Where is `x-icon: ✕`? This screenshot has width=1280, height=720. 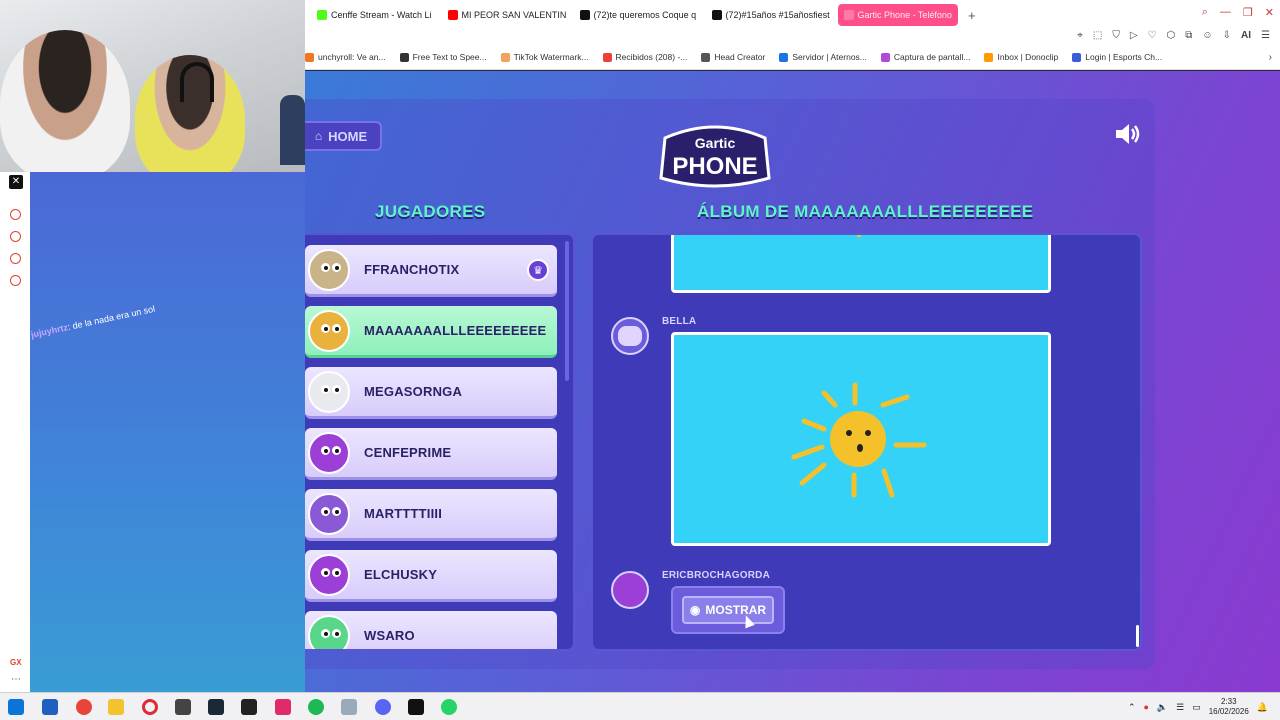 x-icon: ✕ is located at coordinates (16, 182).